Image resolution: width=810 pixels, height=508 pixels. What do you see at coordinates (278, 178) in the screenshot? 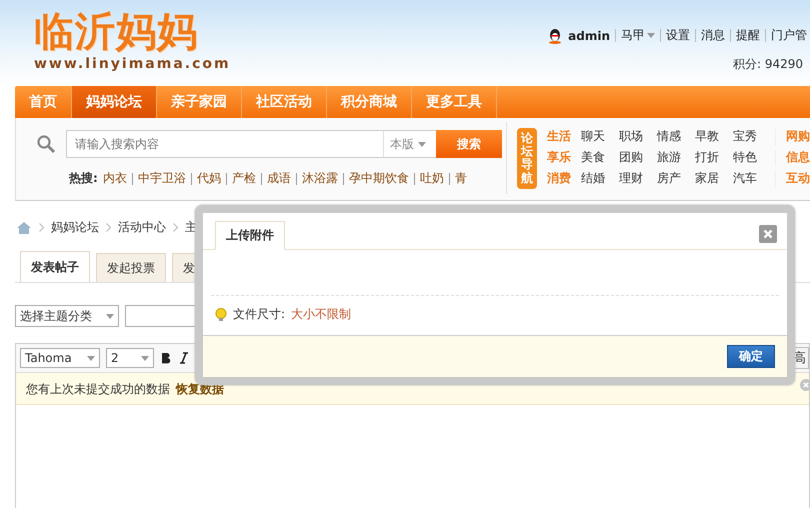
I see `hot-search-link: 成语` at bounding box center [278, 178].